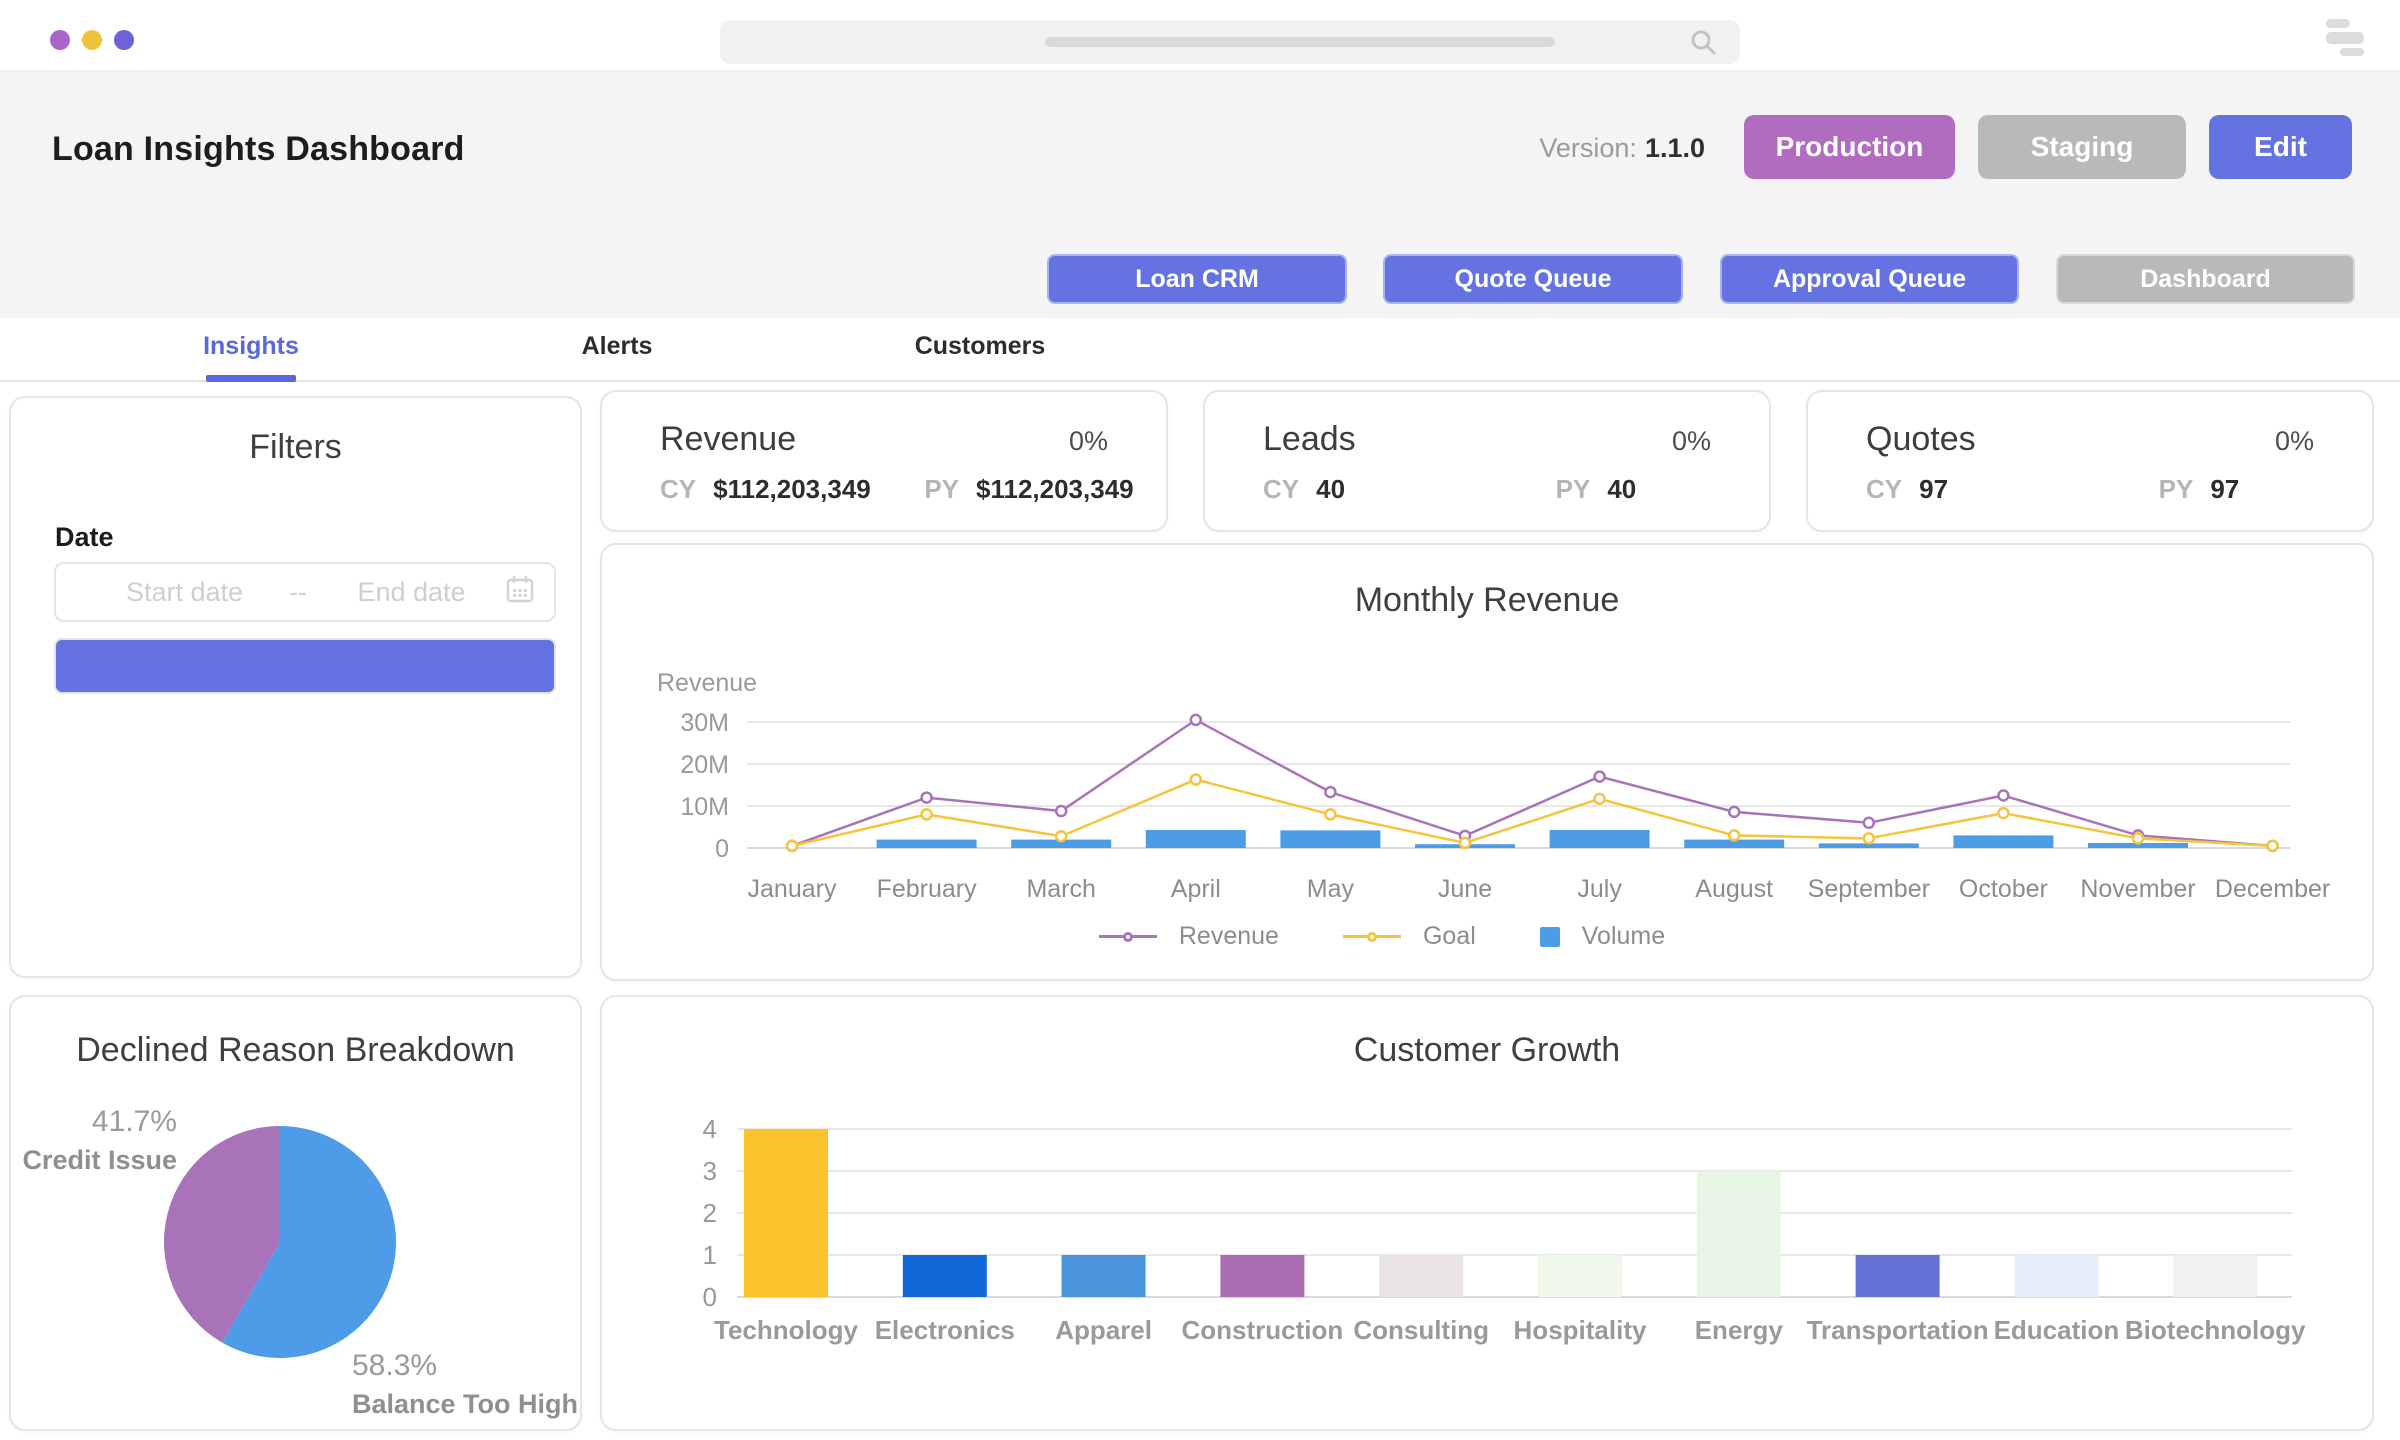 This screenshot has width=2400, height=1440. What do you see at coordinates (2090, 461) in the screenshot?
I see `kpi-card-quotes: Quotes 0% CY 97 PY 97` at bounding box center [2090, 461].